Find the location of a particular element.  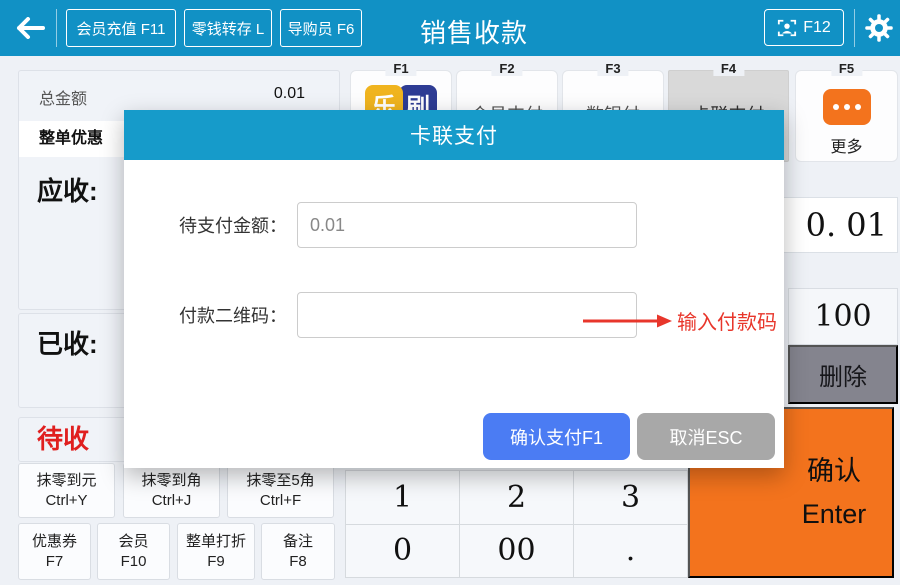

cancel-esc-button: 取消ESC is located at coordinates (706, 436).